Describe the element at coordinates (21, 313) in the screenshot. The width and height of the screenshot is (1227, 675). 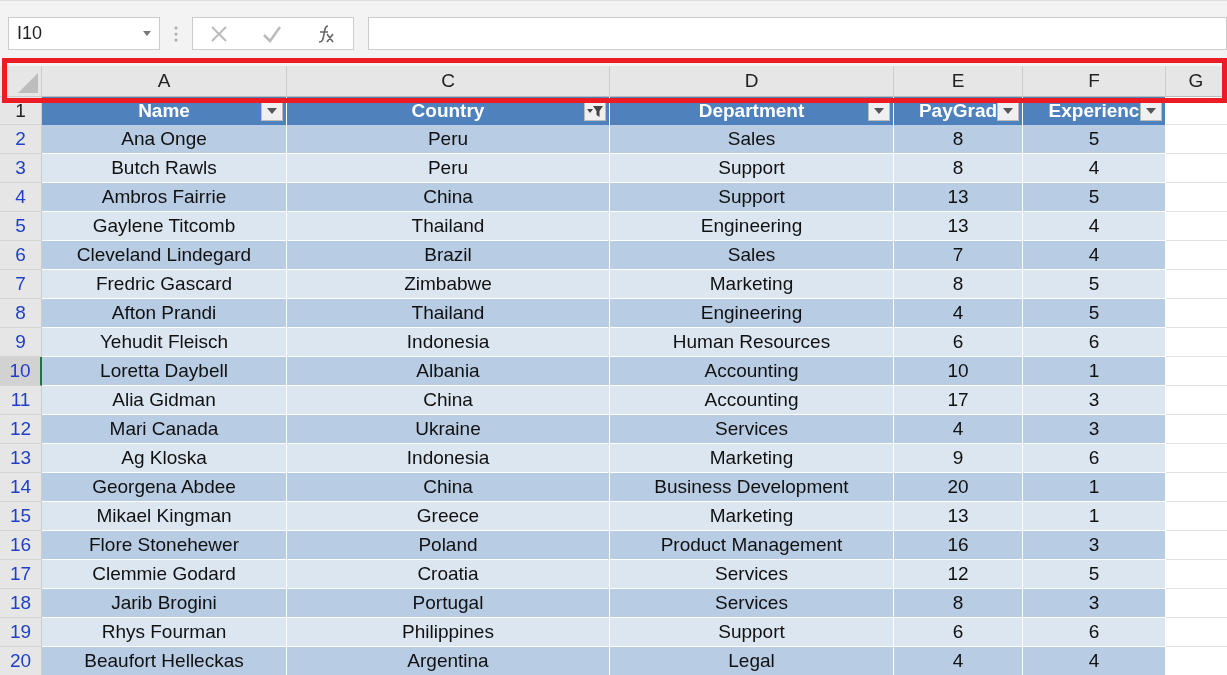
I see `row-header: 8` at that location.